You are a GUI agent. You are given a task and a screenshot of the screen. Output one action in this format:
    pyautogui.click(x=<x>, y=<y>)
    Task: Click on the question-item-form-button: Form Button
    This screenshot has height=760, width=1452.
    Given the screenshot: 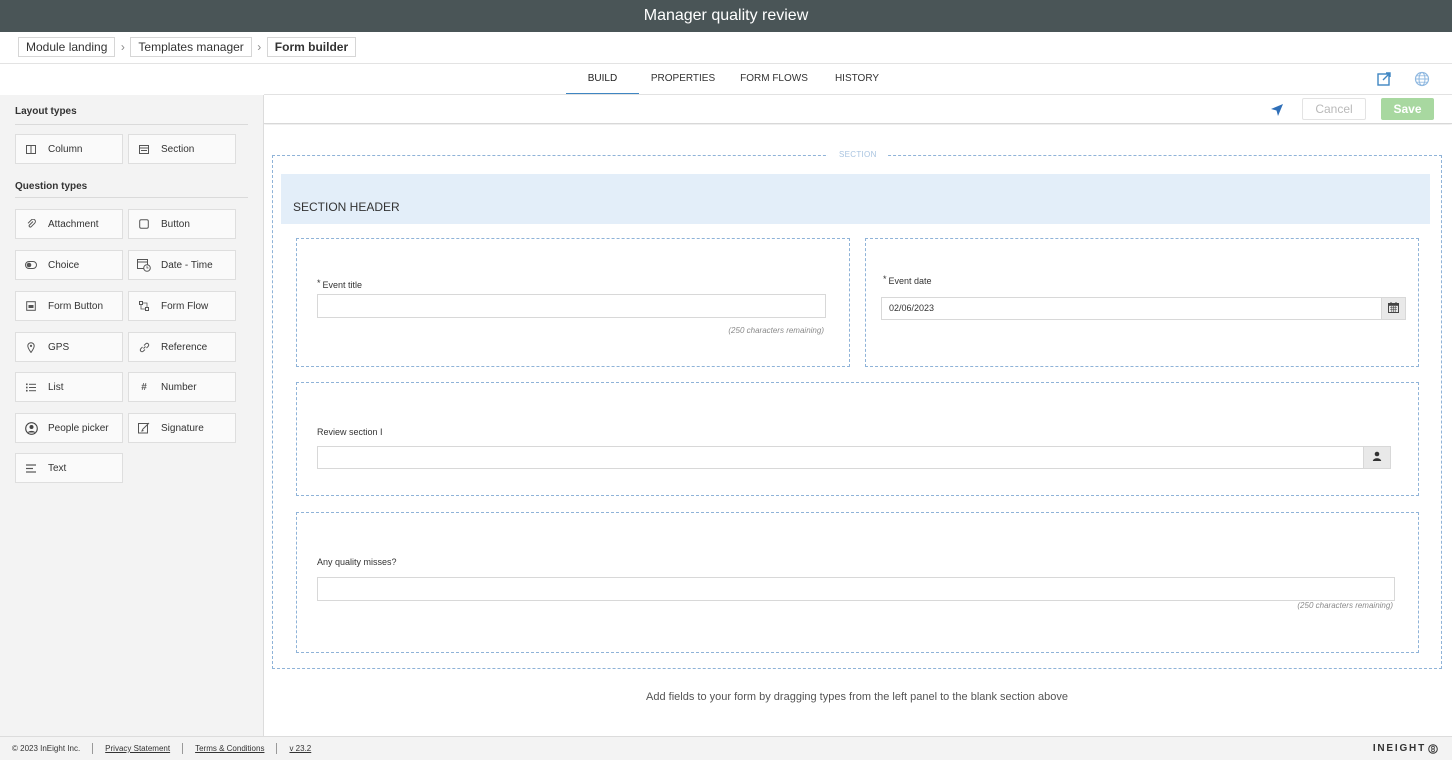 What is the action you would take?
    pyautogui.click(x=69, y=306)
    